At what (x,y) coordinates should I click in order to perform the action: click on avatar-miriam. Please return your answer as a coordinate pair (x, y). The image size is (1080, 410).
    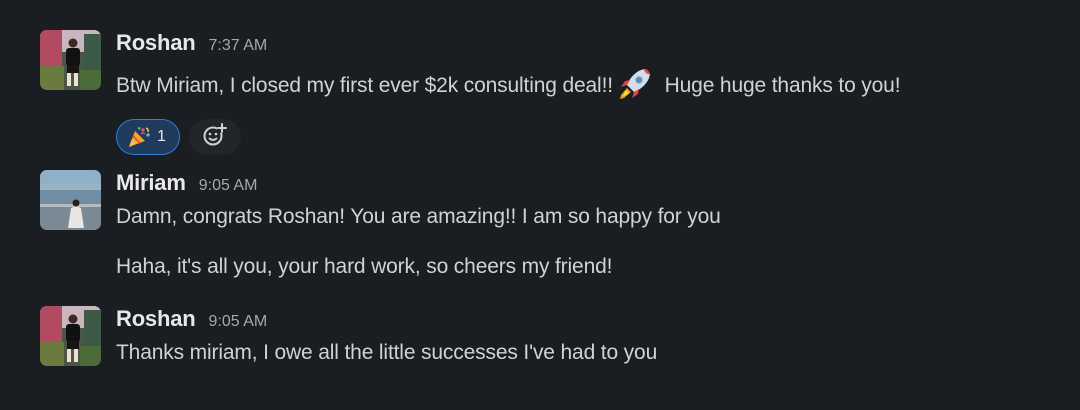
    Looking at the image, I should click on (70, 200).